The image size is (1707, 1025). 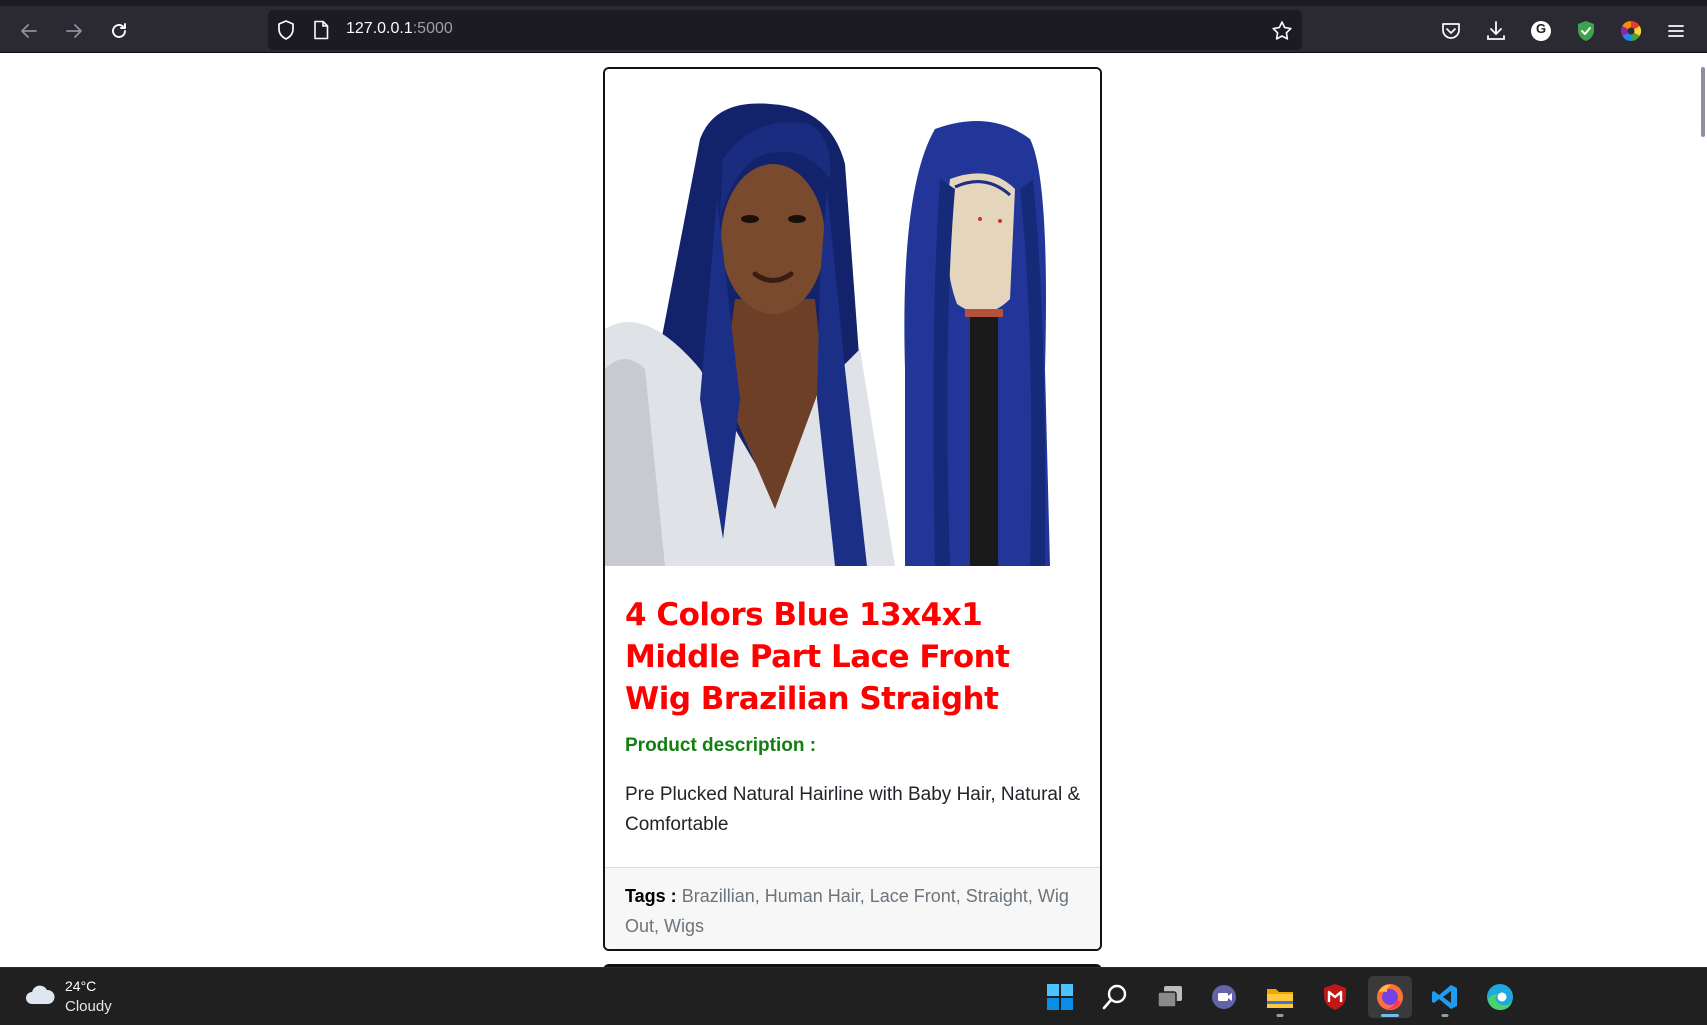 I want to click on weather-condition: Cloudy, so click(x=88, y=1006).